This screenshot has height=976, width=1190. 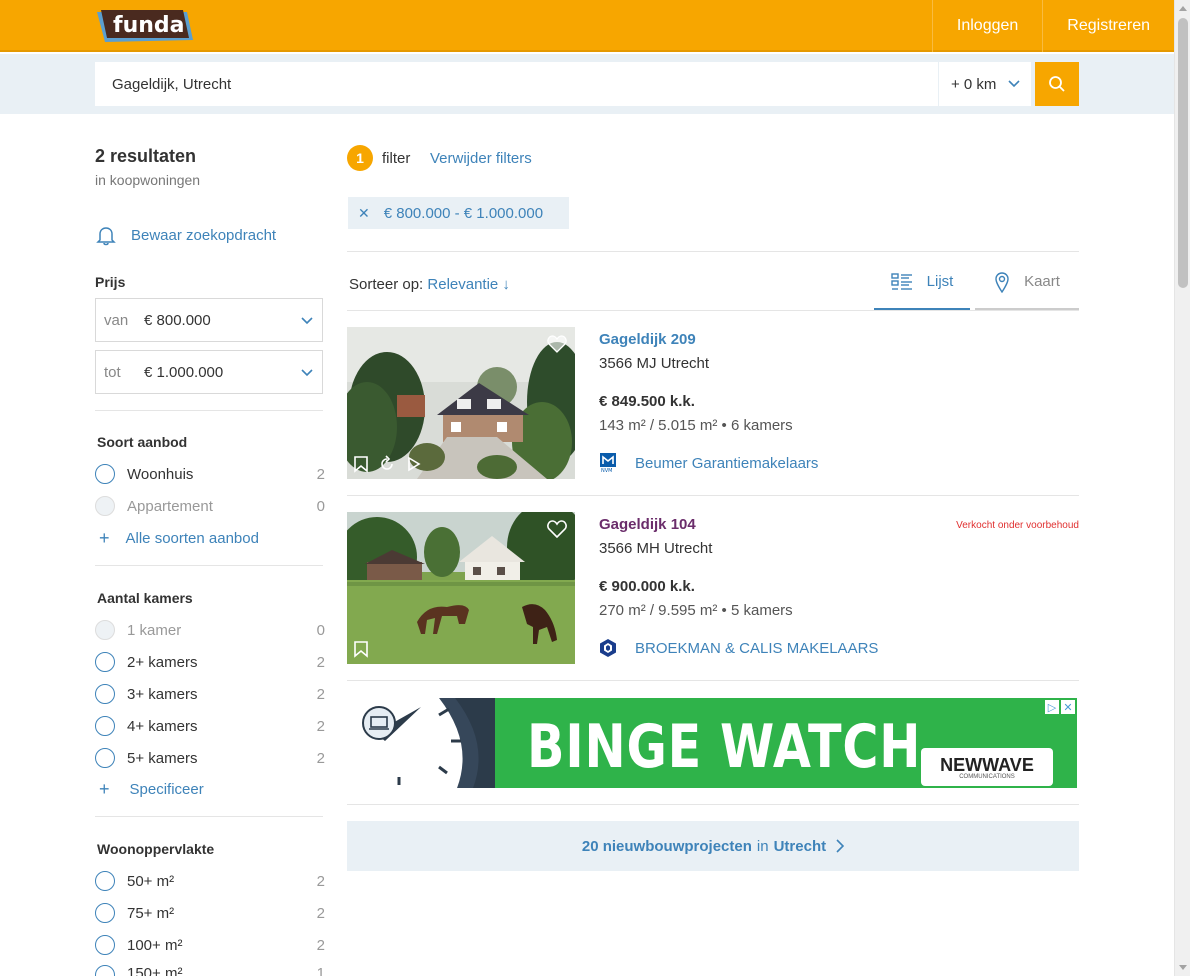 I want to click on radius-select: + 0 km, so click(x=985, y=84).